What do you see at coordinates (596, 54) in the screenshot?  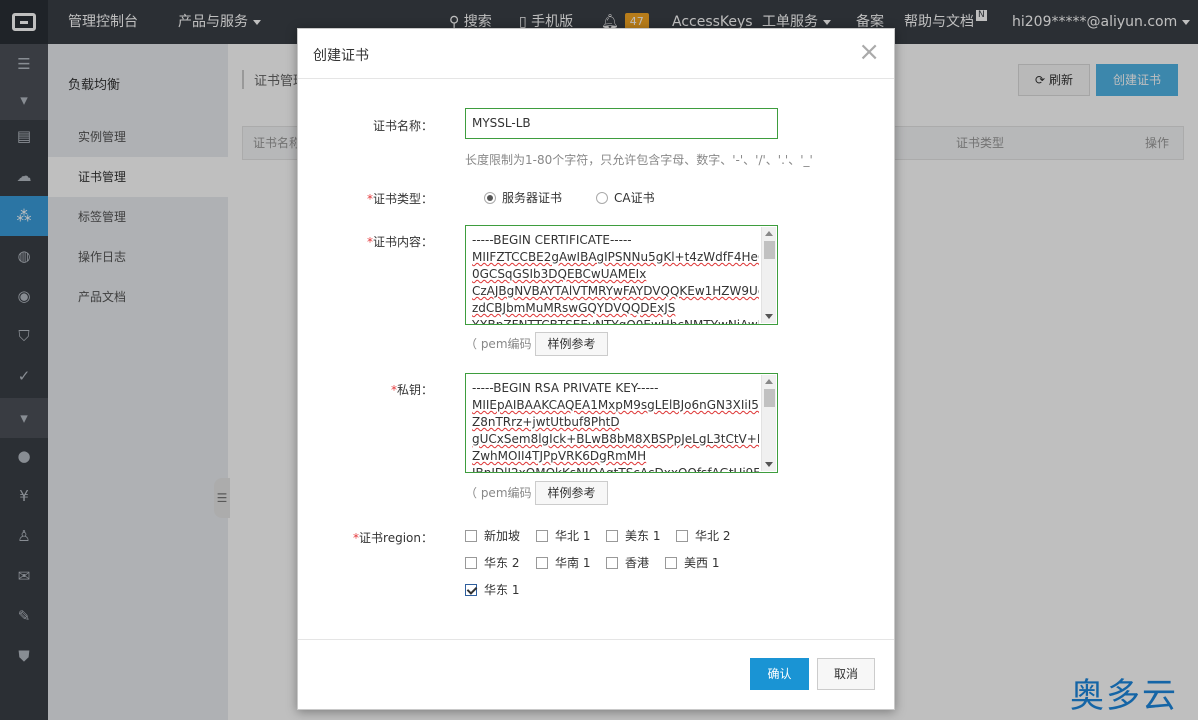 I see `dialog-header: 创建证书 ×` at bounding box center [596, 54].